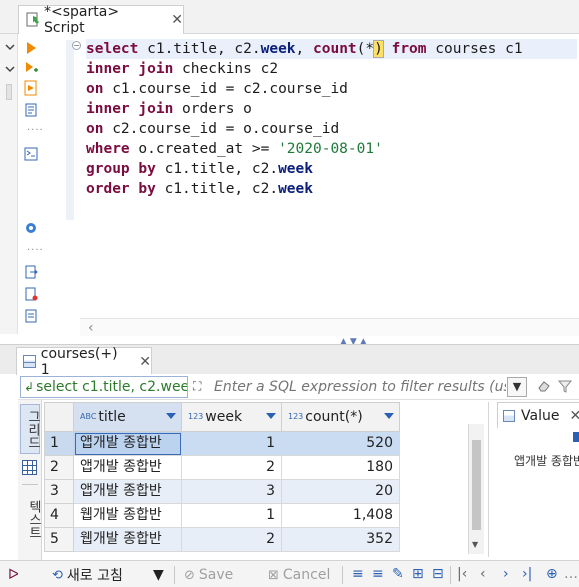 This screenshot has height=587, width=579. I want to click on week-cell: 3, so click(232, 492).